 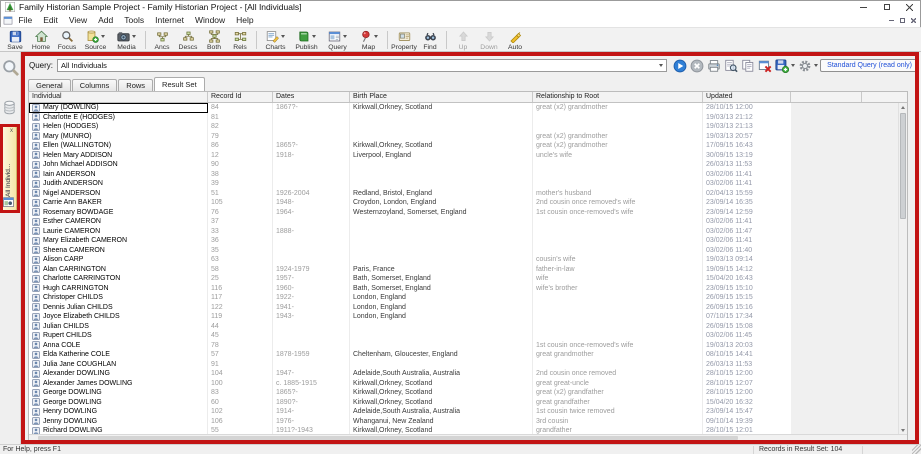 I want to click on table-row: Sheena CAMERON 35 03/02/06 11:40, so click(x=410, y=250).